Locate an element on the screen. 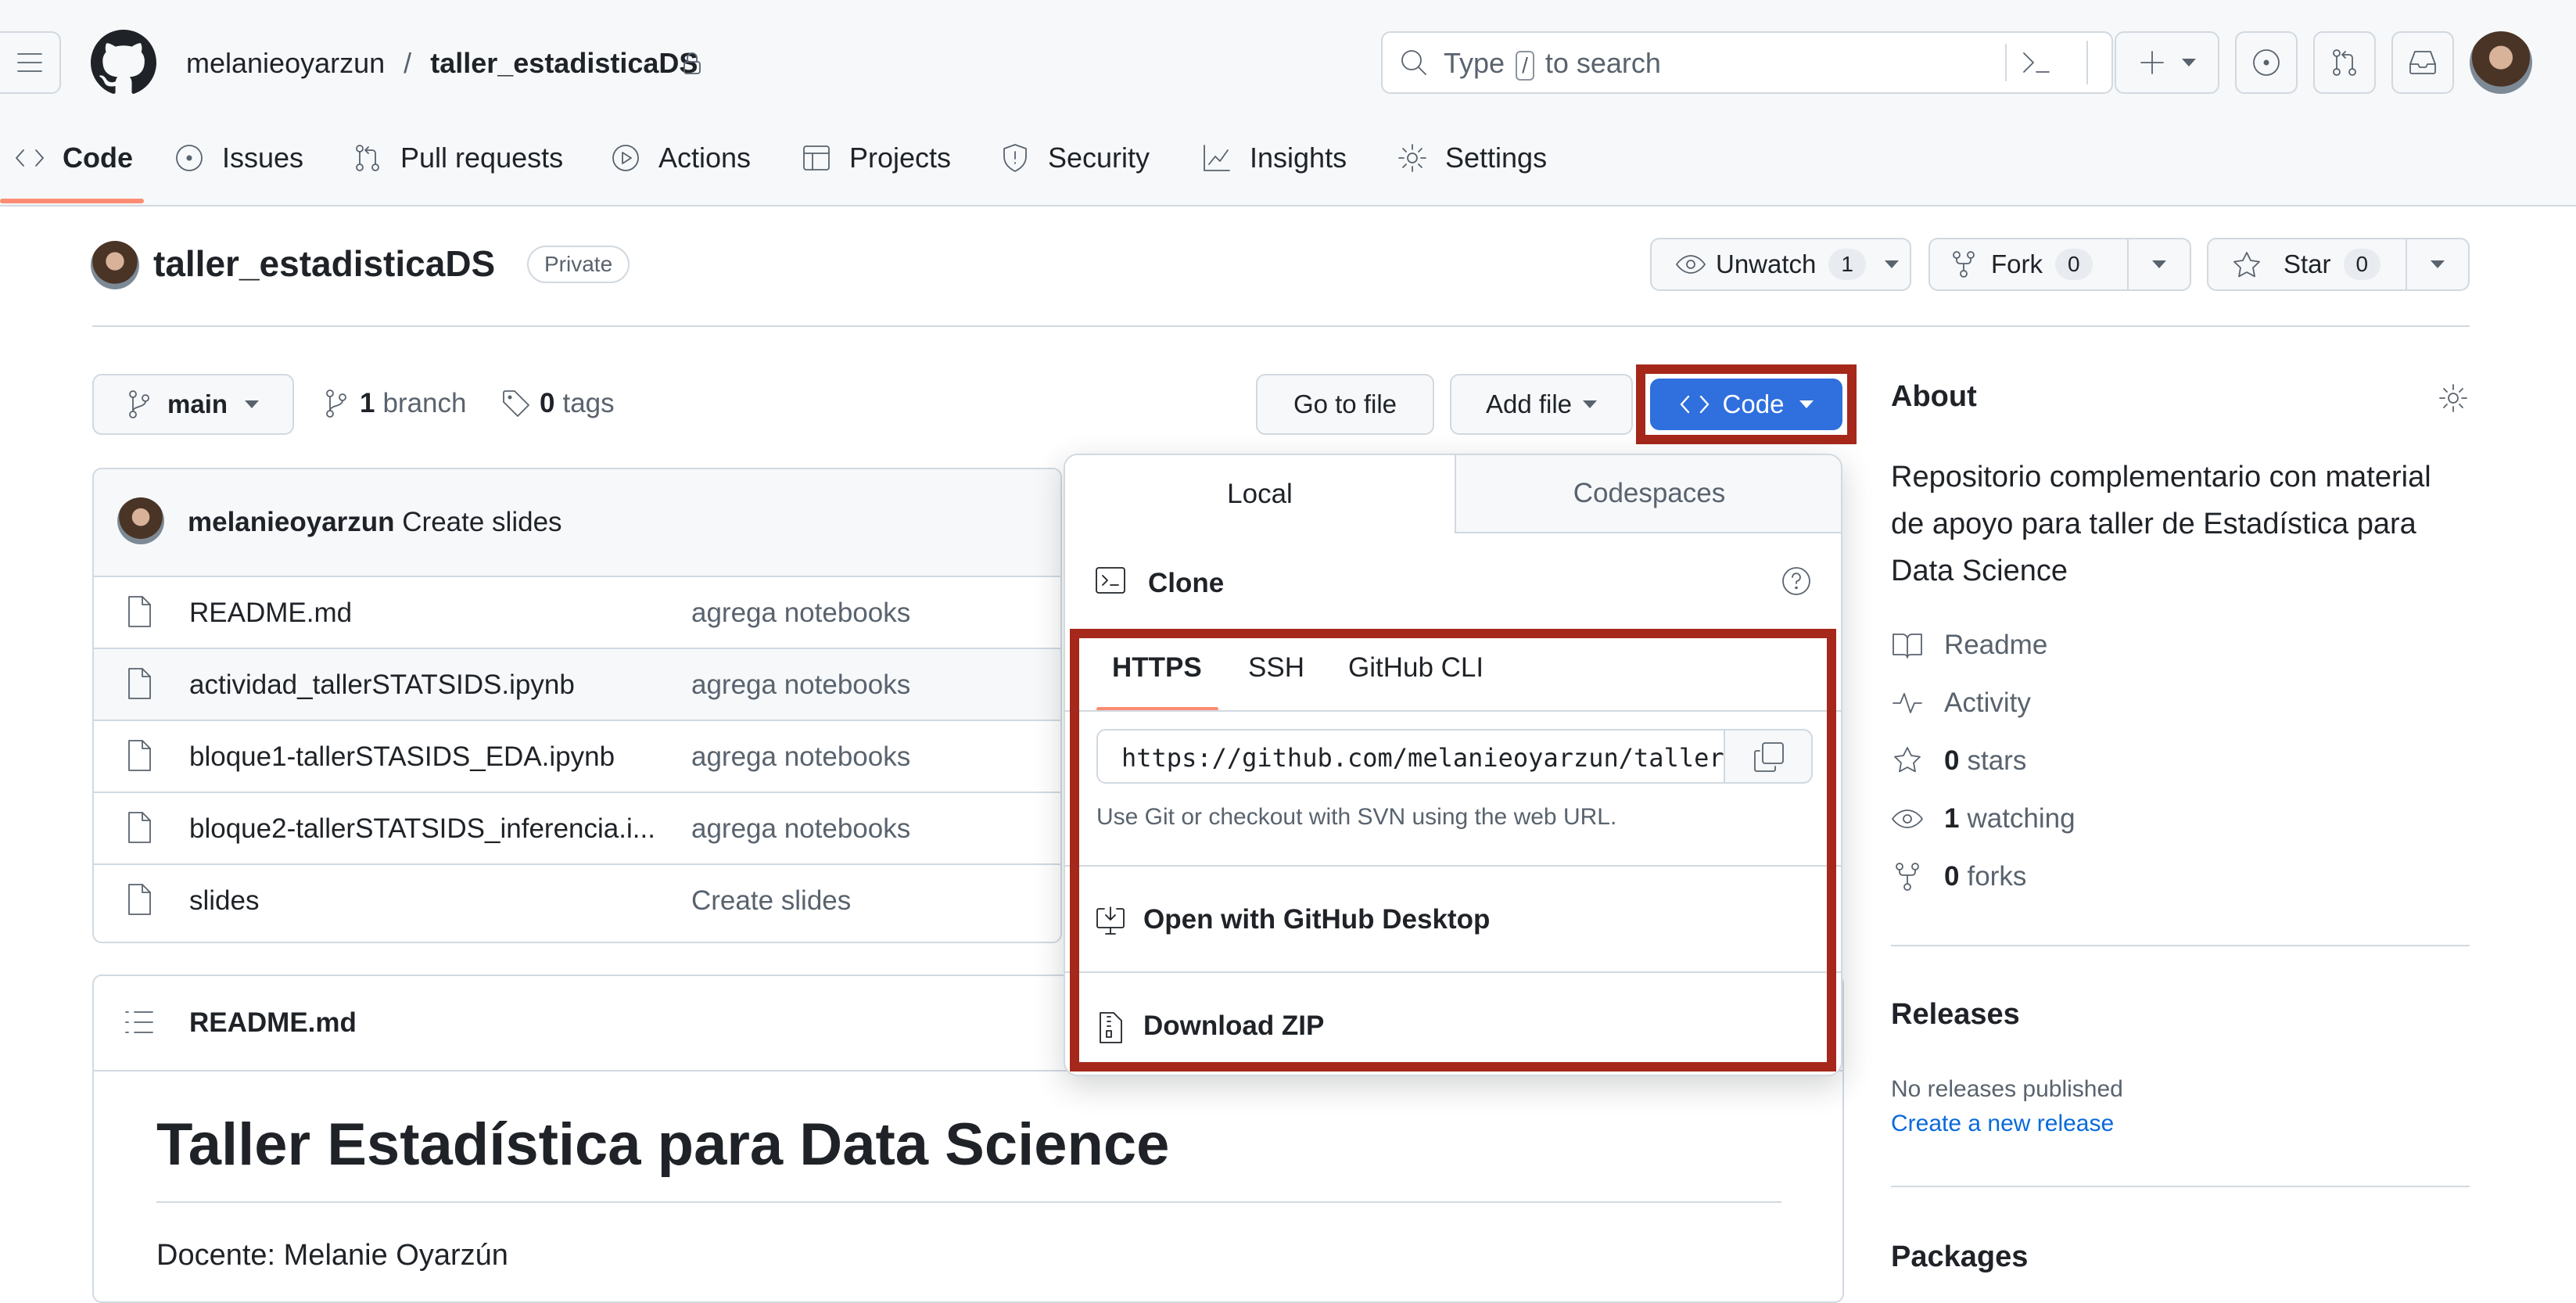 This screenshot has width=2576, height=1303. tab-security: Security is located at coordinates (1074, 158).